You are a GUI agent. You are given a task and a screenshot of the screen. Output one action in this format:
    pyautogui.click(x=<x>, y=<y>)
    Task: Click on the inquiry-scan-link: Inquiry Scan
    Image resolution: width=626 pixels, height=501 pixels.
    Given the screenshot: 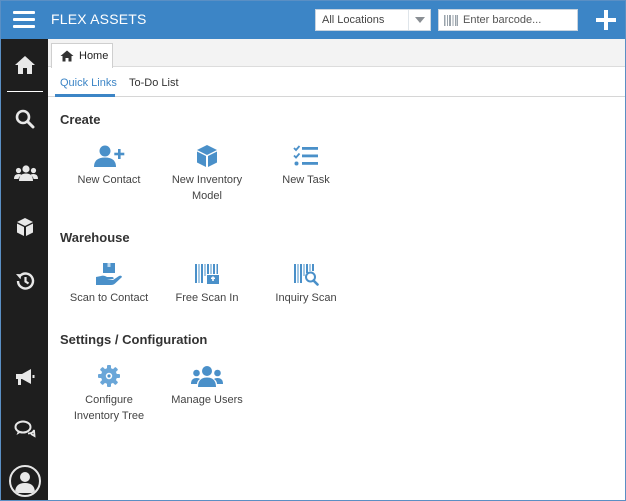 What is the action you would take?
    pyautogui.click(x=306, y=284)
    